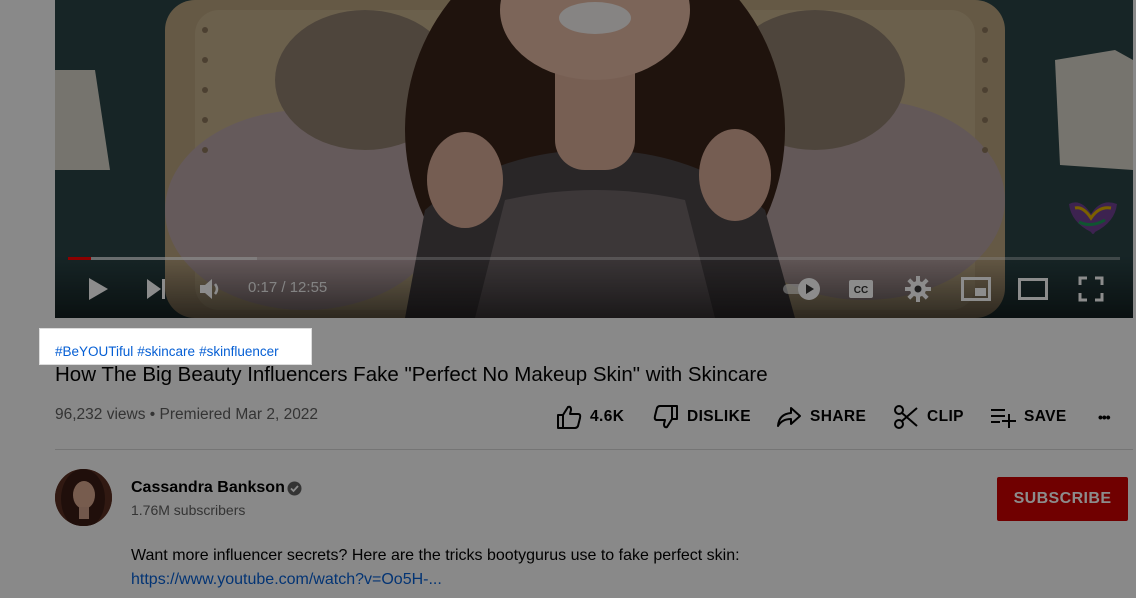  I want to click on thumbs-down-icon, so click(665, 417).